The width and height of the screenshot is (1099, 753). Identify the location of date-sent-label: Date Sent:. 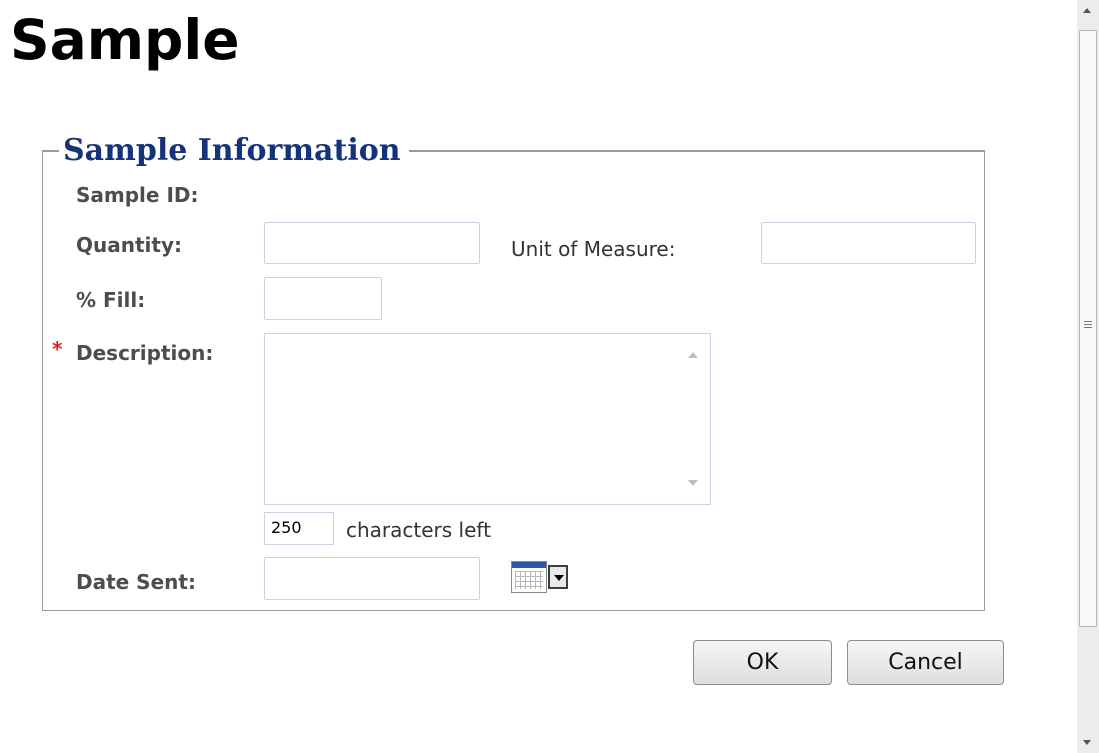
(136, 582).